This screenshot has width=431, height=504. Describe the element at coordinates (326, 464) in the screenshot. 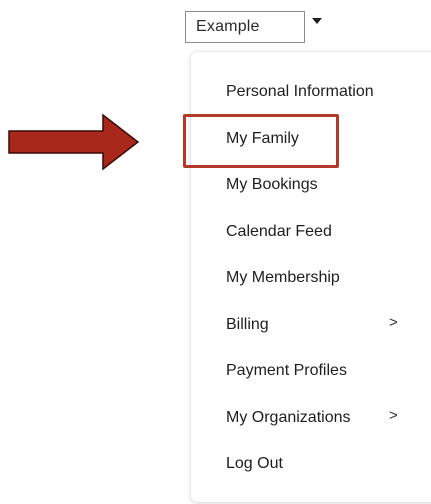

I see `menu-item-log-out: Log Out` at that location.